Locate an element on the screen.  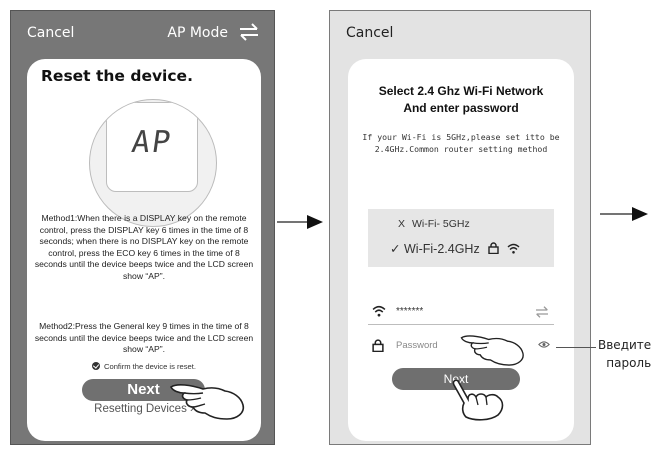
confirm-label: Confirm the device is reset. is located at coordinates (149, 366).